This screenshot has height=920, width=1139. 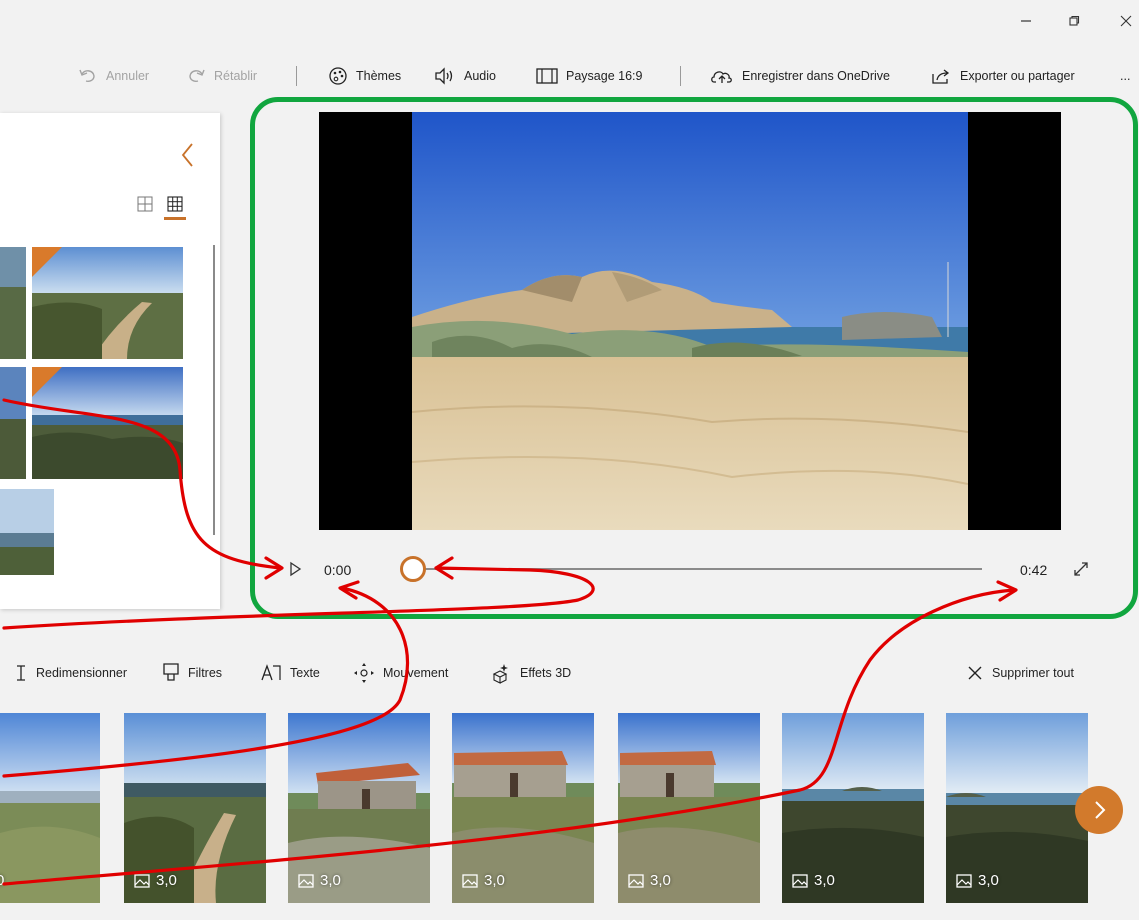 What do you see at coordinates (364, 673) in the screenshot?
I see `motion-icon` at bounding box center [364, 673].